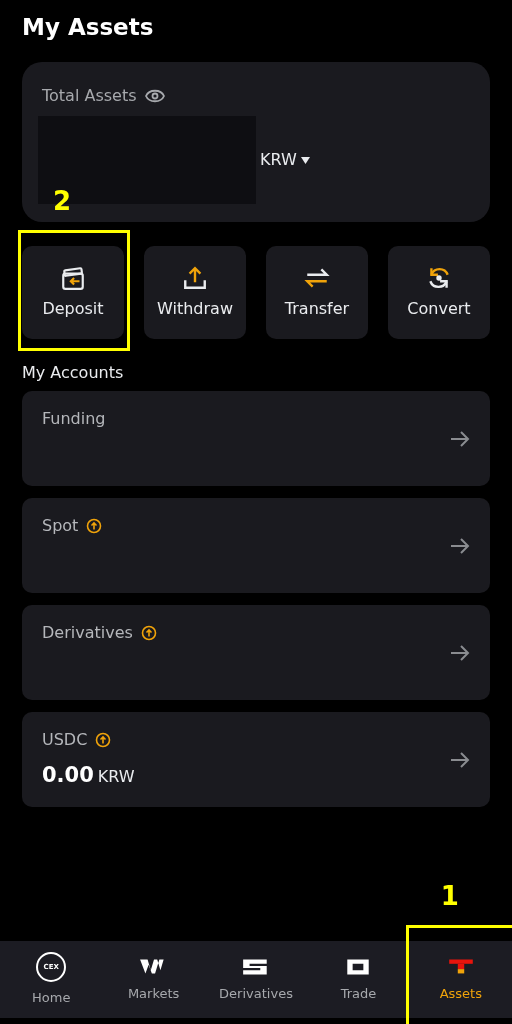 Image resolution: width=512 pixels, height=1024 pixels. Describe the element at coordinates (73, 277) in the screenshot. I see `deposit-icon` at that location.